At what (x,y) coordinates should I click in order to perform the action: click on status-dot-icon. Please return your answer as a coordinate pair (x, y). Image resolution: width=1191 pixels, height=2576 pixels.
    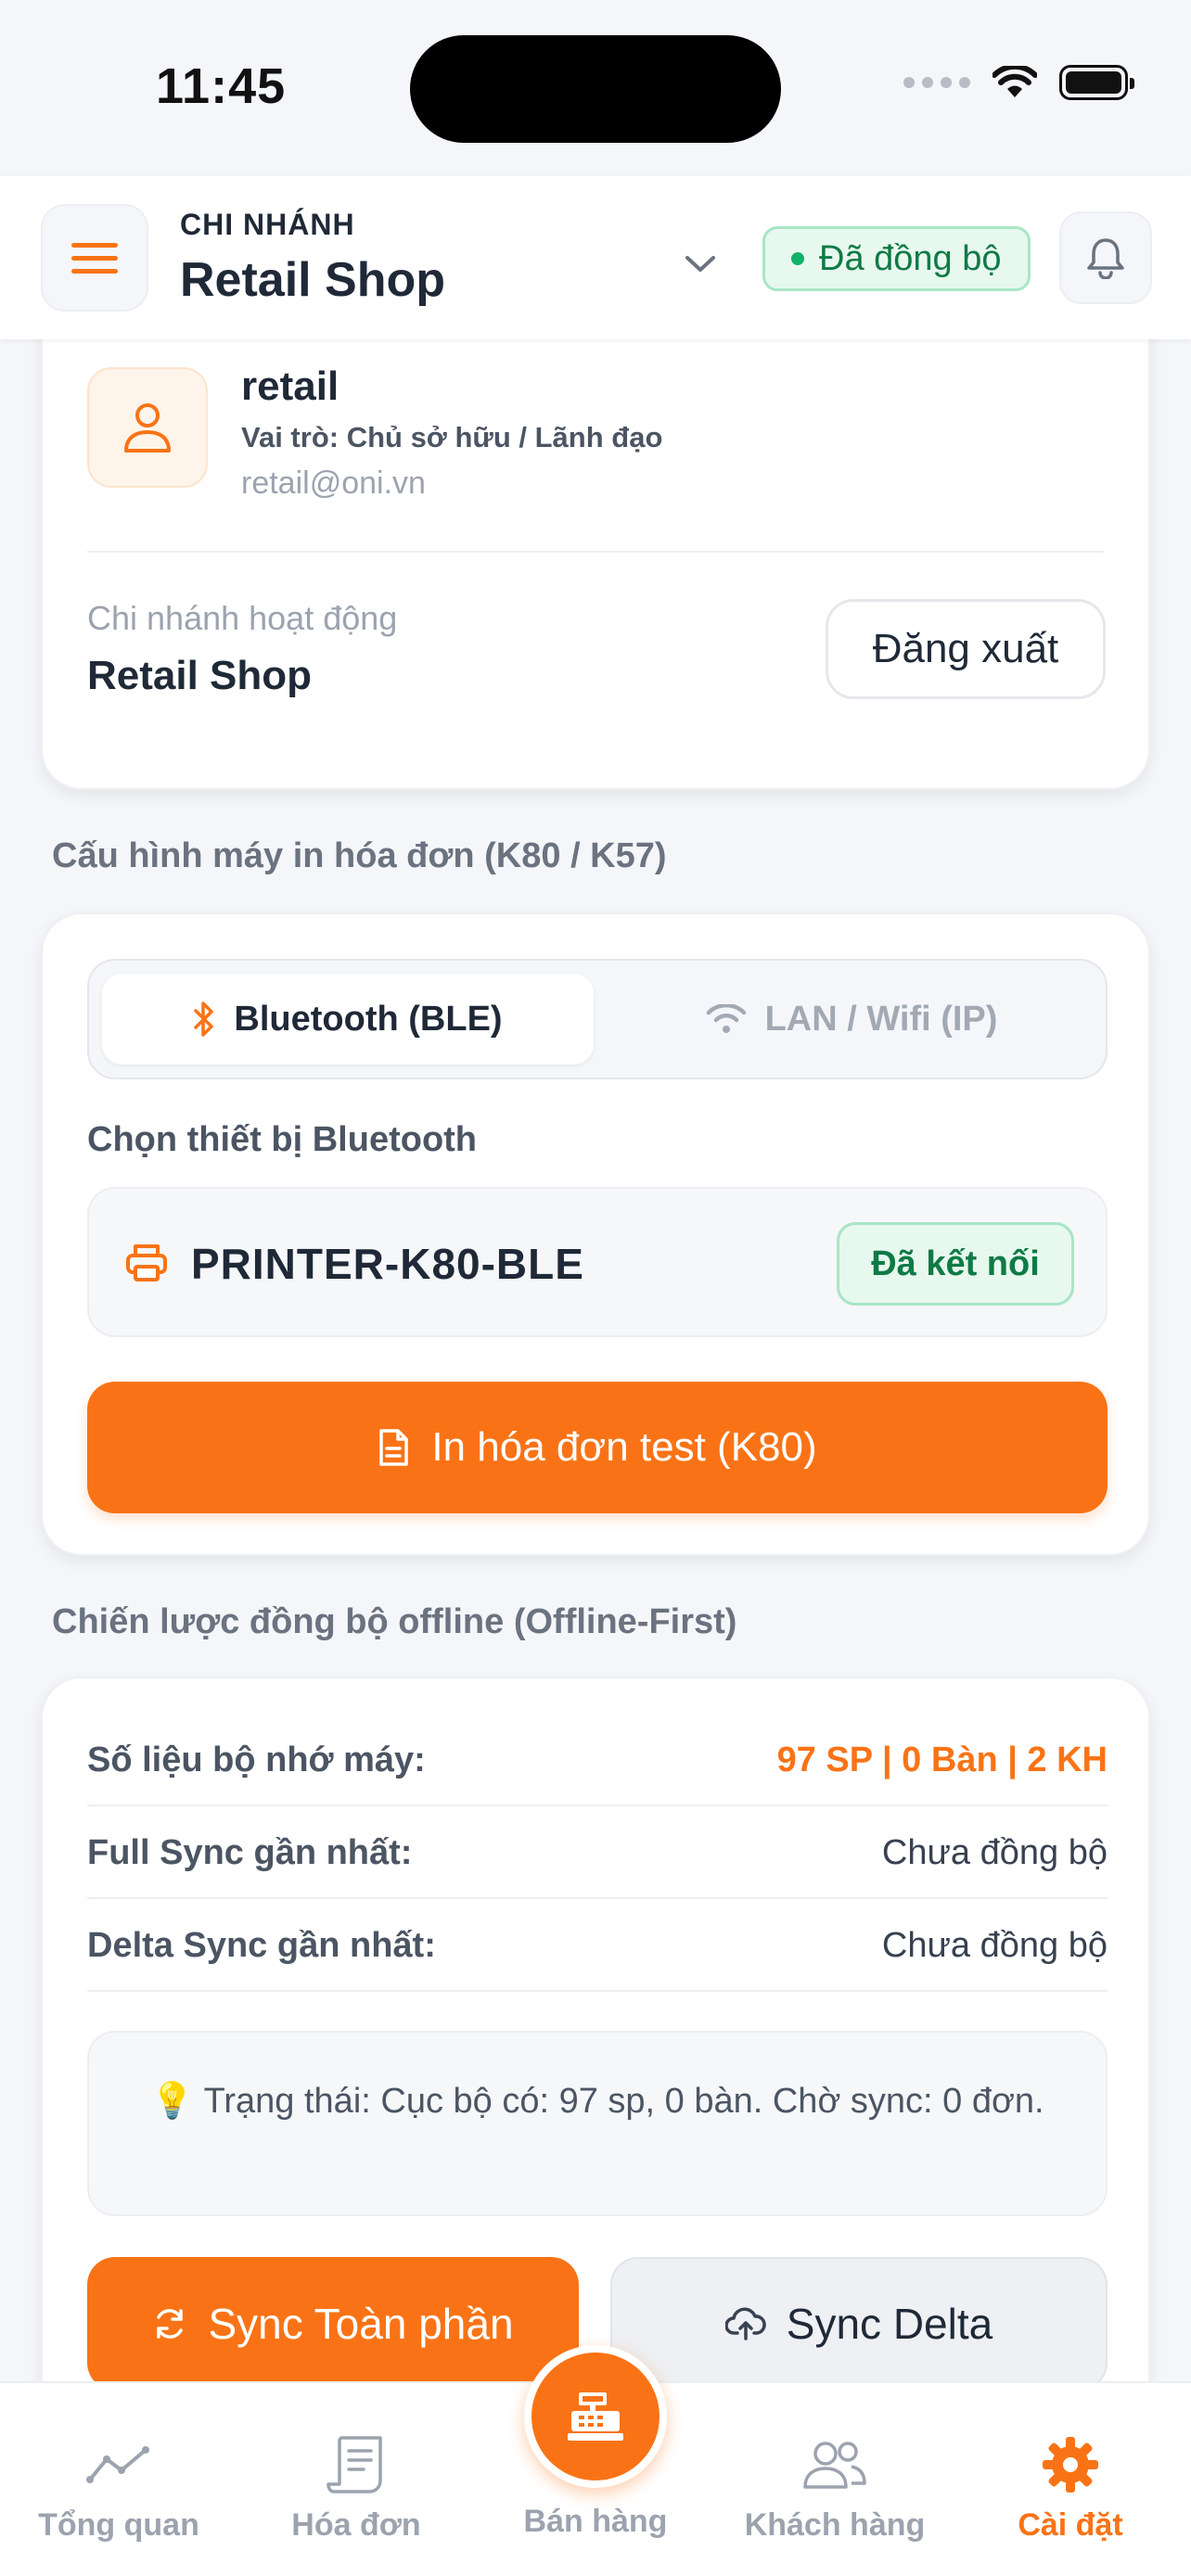
    Looking at the image, I should click on (797, 258).